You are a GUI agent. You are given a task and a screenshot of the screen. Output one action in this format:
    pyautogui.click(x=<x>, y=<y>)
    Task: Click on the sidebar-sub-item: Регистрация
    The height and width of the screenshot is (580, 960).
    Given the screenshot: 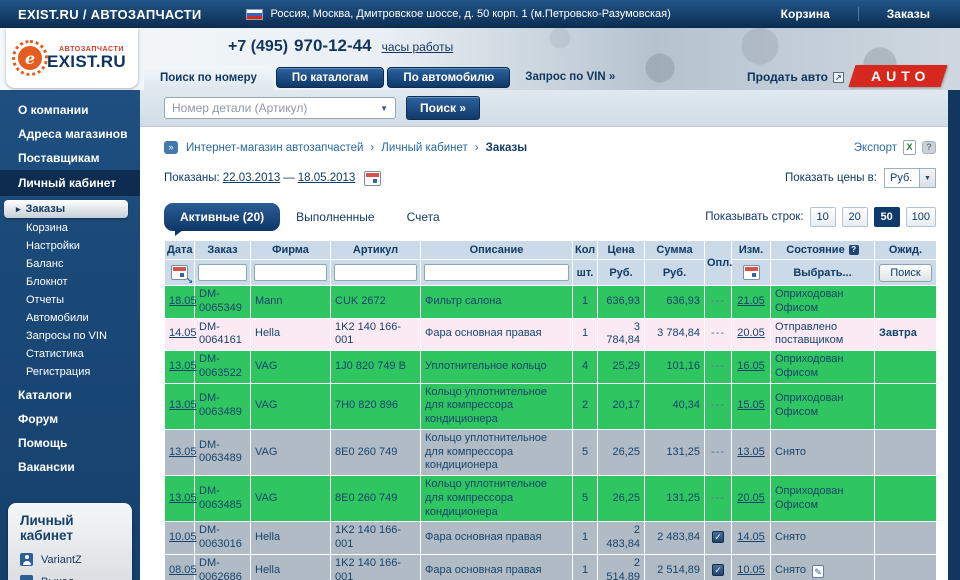 What is the action you would take?
    pyautogui.click(x=70, y=372)
    